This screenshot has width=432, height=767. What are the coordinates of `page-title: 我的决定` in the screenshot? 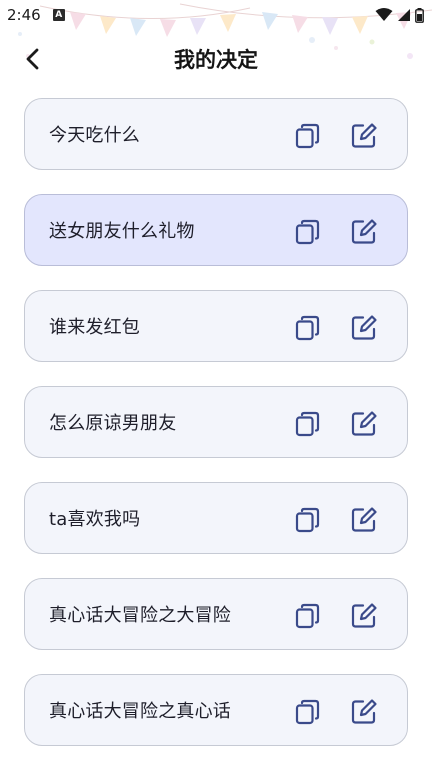 It's located at (216, 60).